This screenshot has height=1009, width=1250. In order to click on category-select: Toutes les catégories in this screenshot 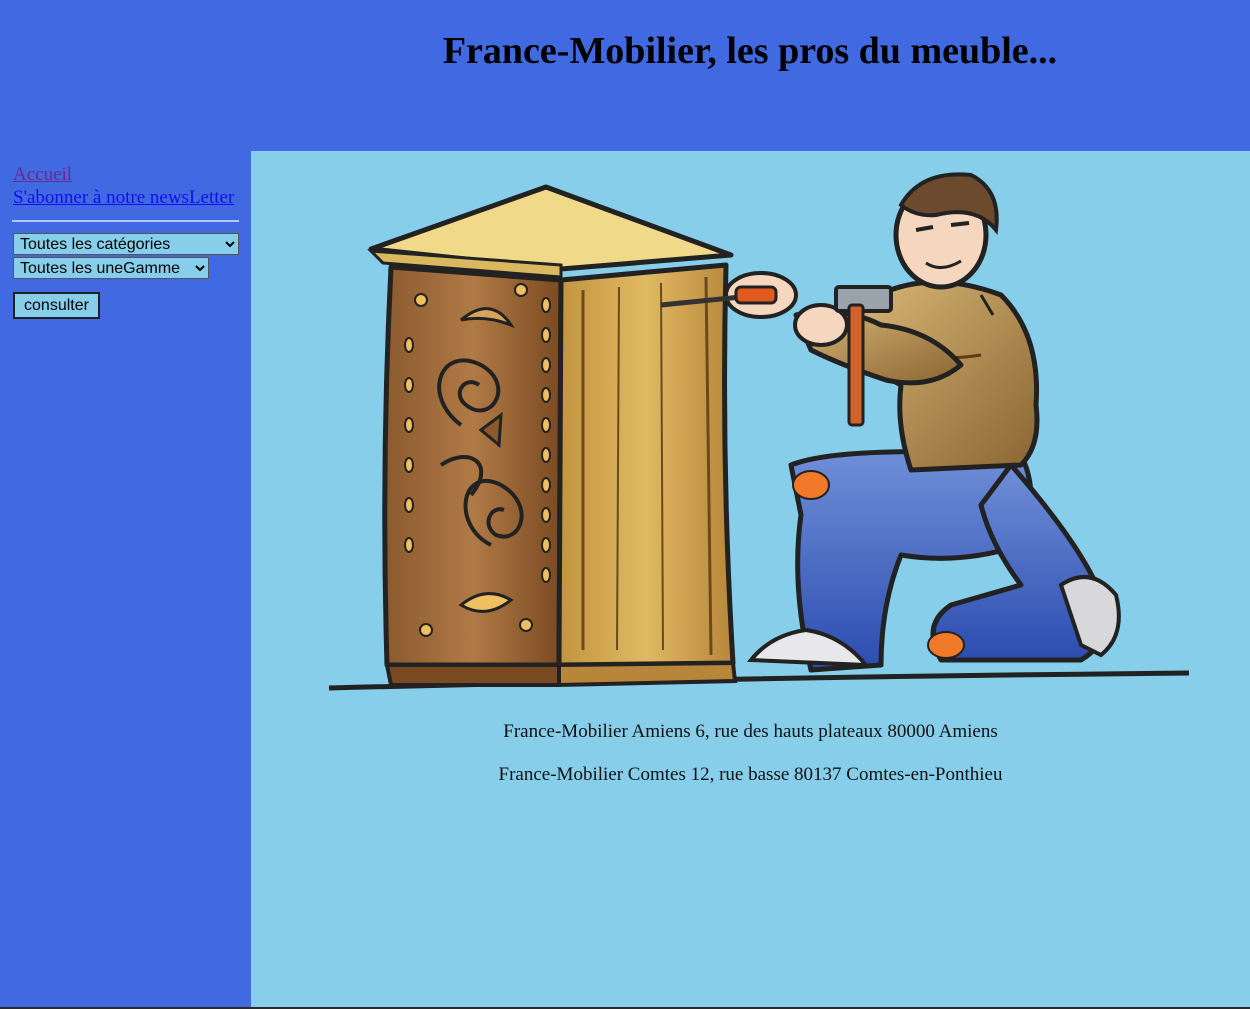, I will do `click(126, 244)`.